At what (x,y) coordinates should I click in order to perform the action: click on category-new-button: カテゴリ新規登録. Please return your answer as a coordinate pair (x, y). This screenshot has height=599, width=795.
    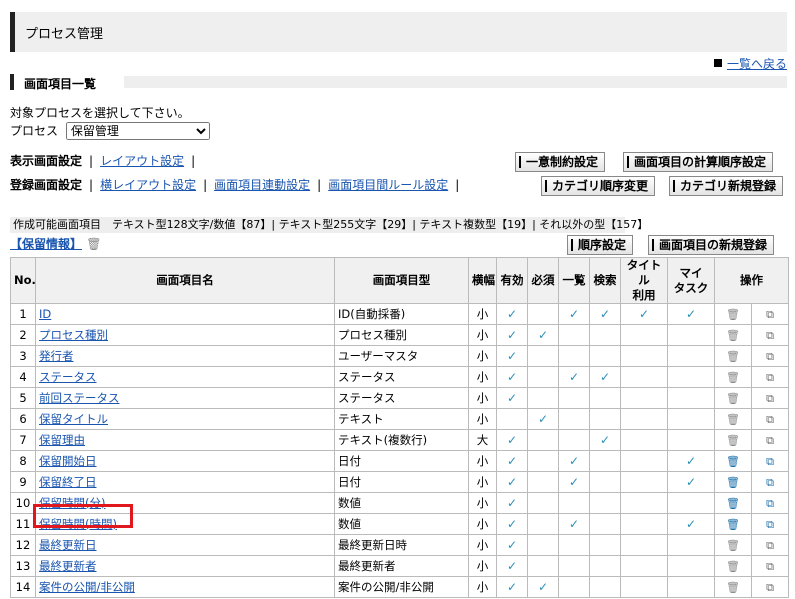
    Looking at the image, I should click on (726, 186).